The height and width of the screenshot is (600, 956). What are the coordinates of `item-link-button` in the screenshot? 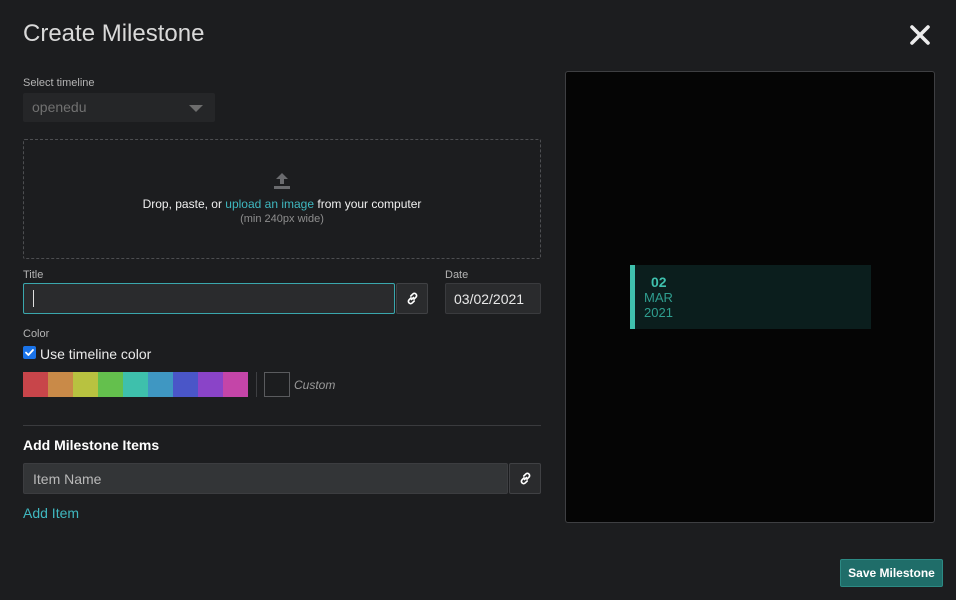 It's located at (525, 478).